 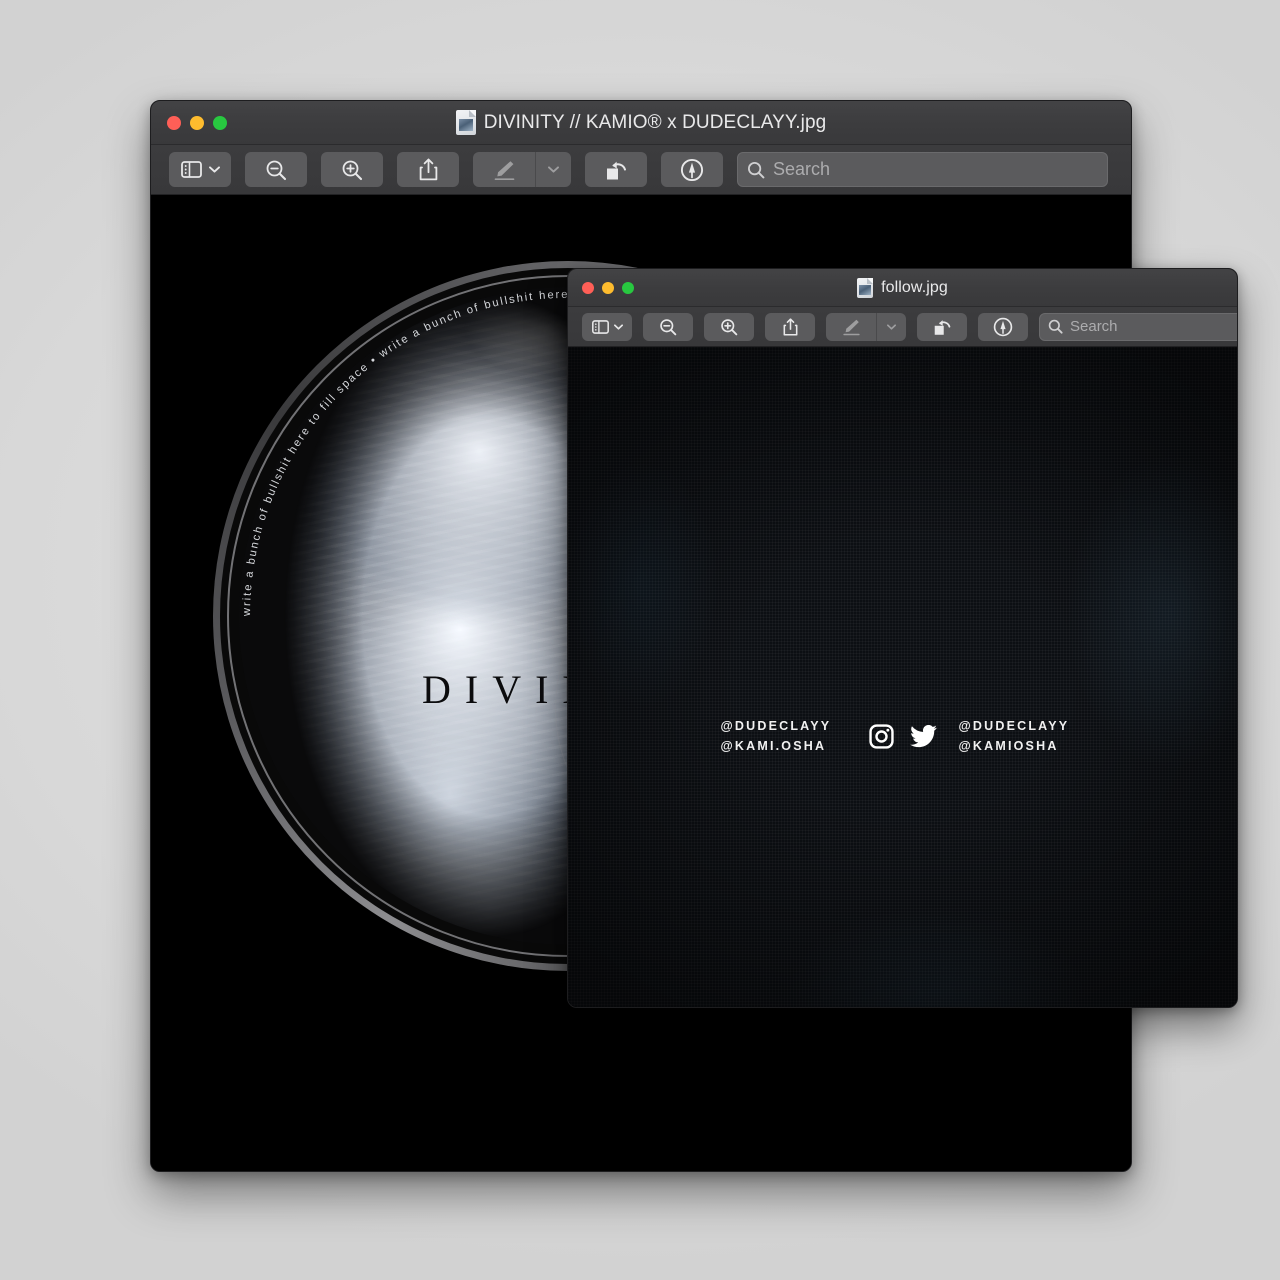 I want to click on twitter-handles: @DUDECLAYY @KAMIOSHA, so click(x=1022, y=736).